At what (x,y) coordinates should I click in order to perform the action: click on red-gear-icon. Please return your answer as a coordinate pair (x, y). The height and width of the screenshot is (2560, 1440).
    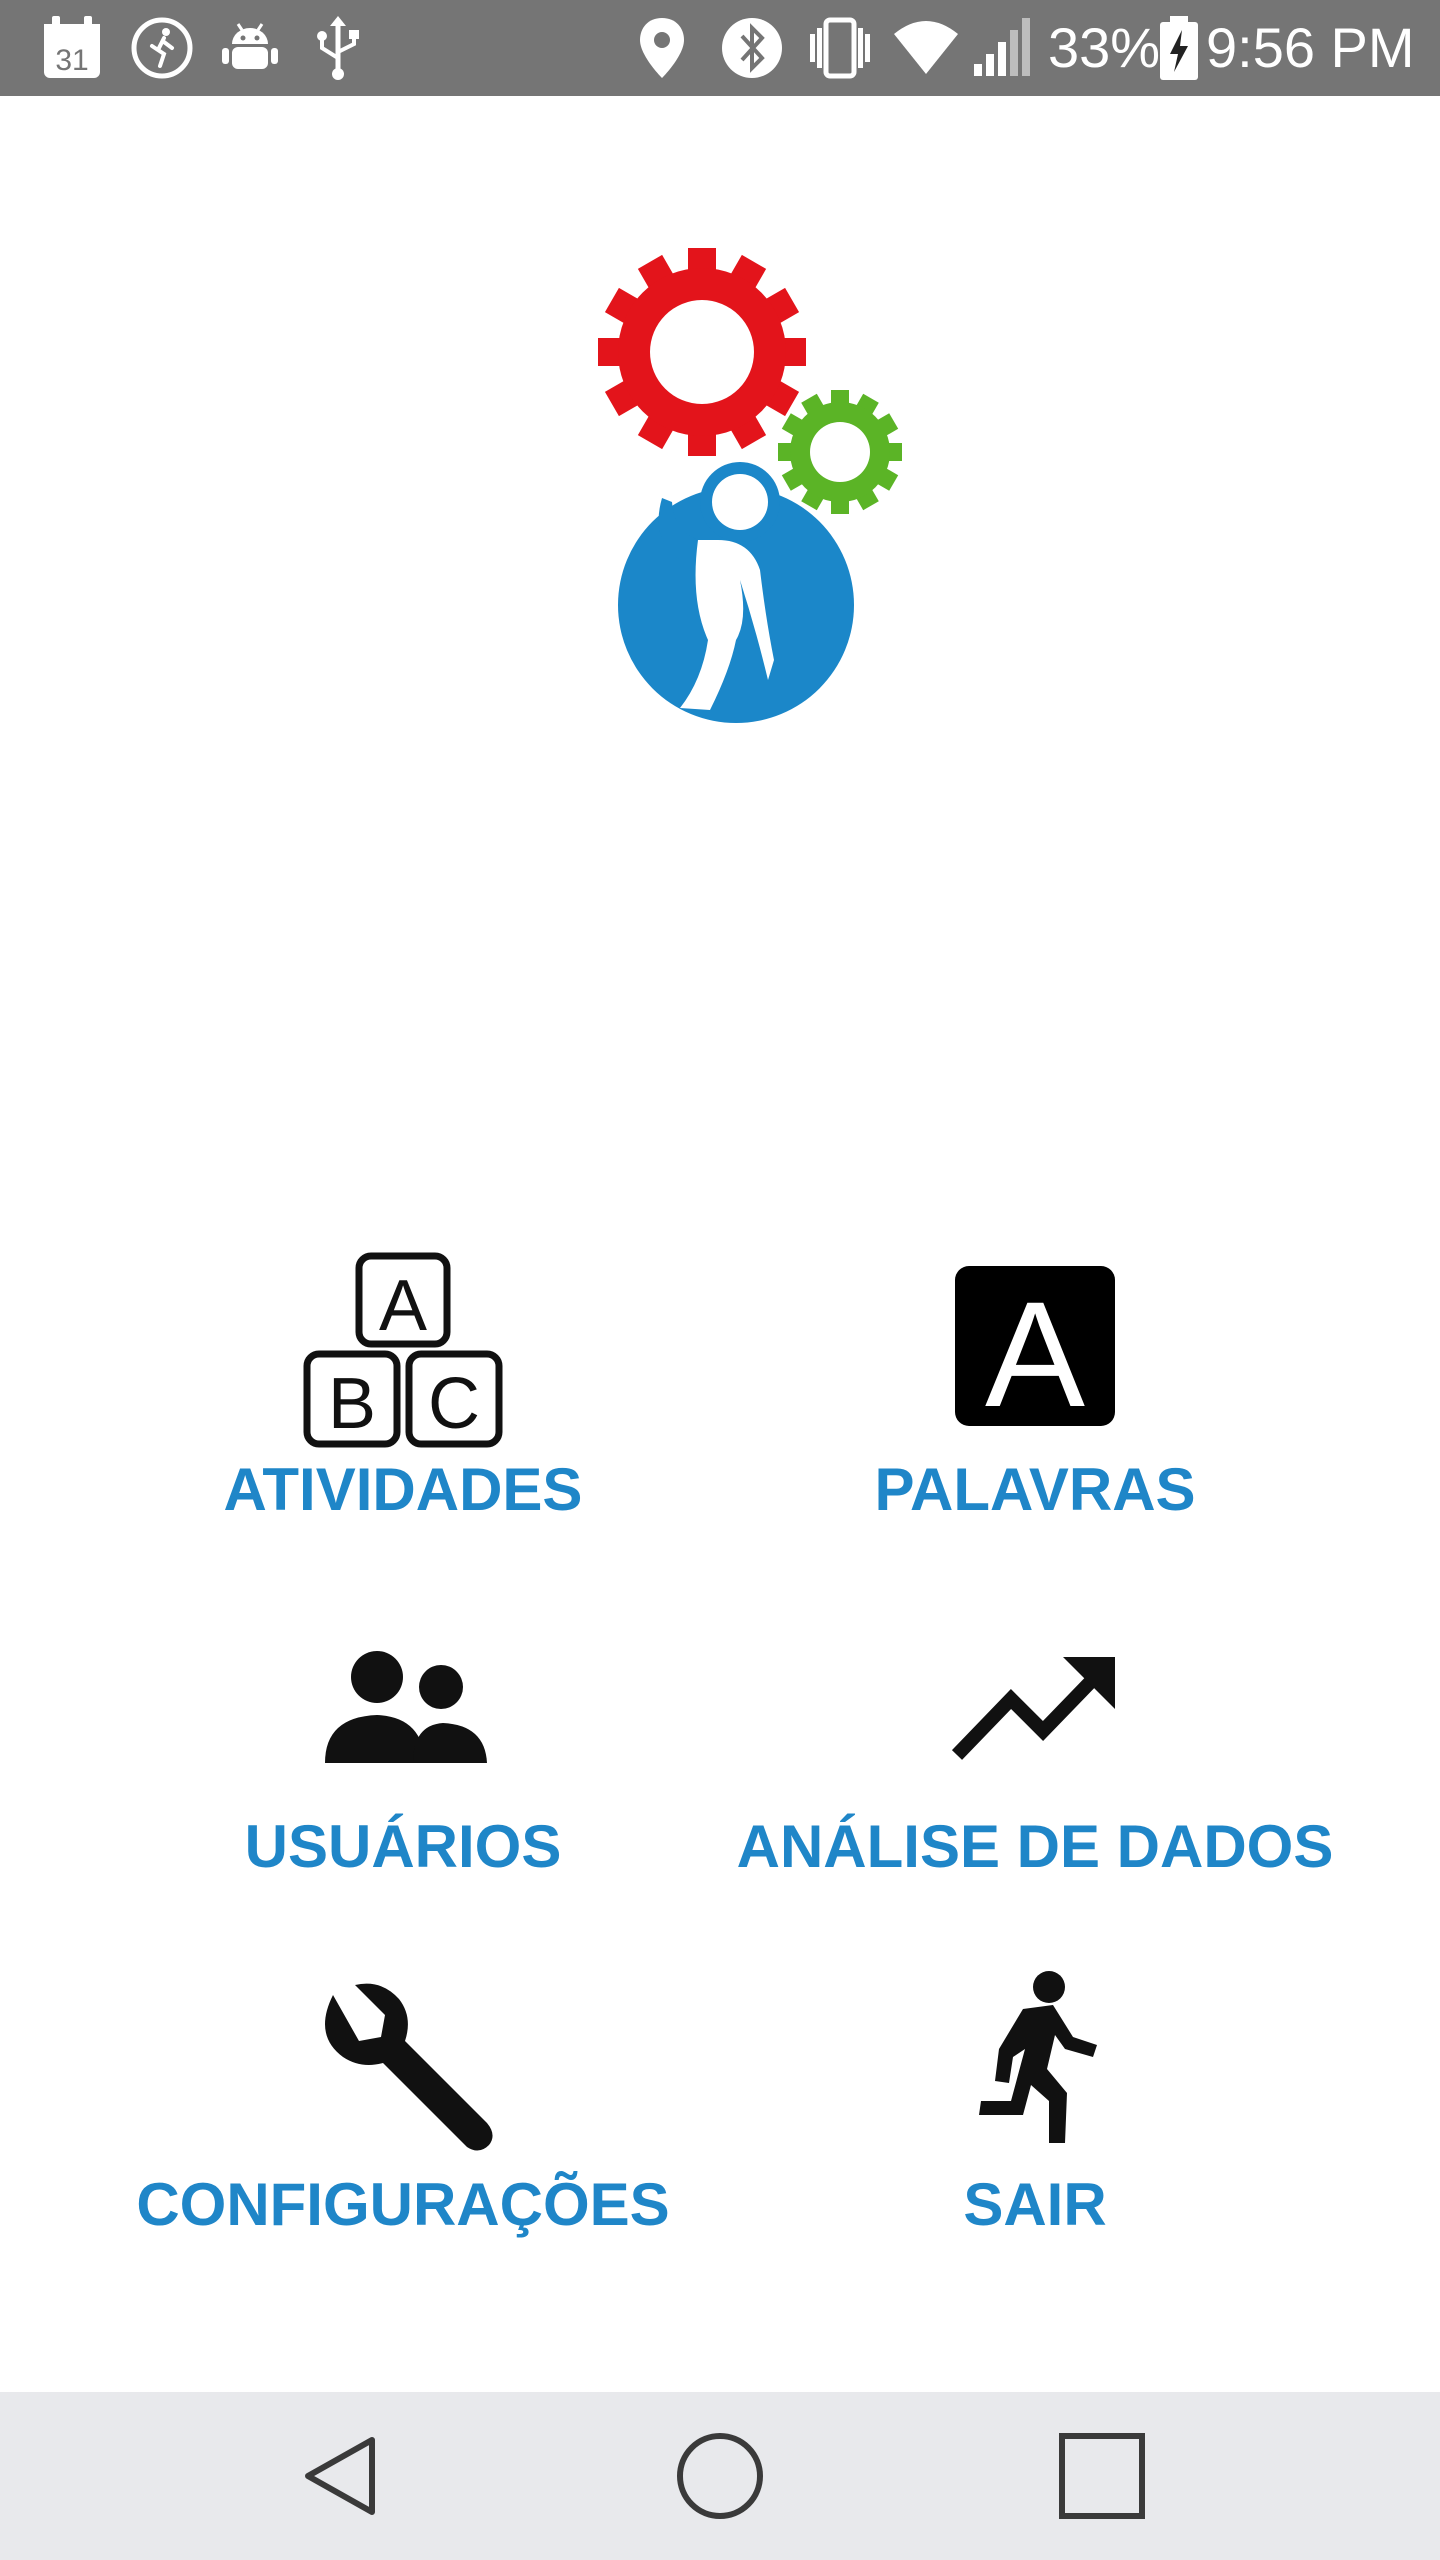
    Looking at the image, I should click on (702, 352).